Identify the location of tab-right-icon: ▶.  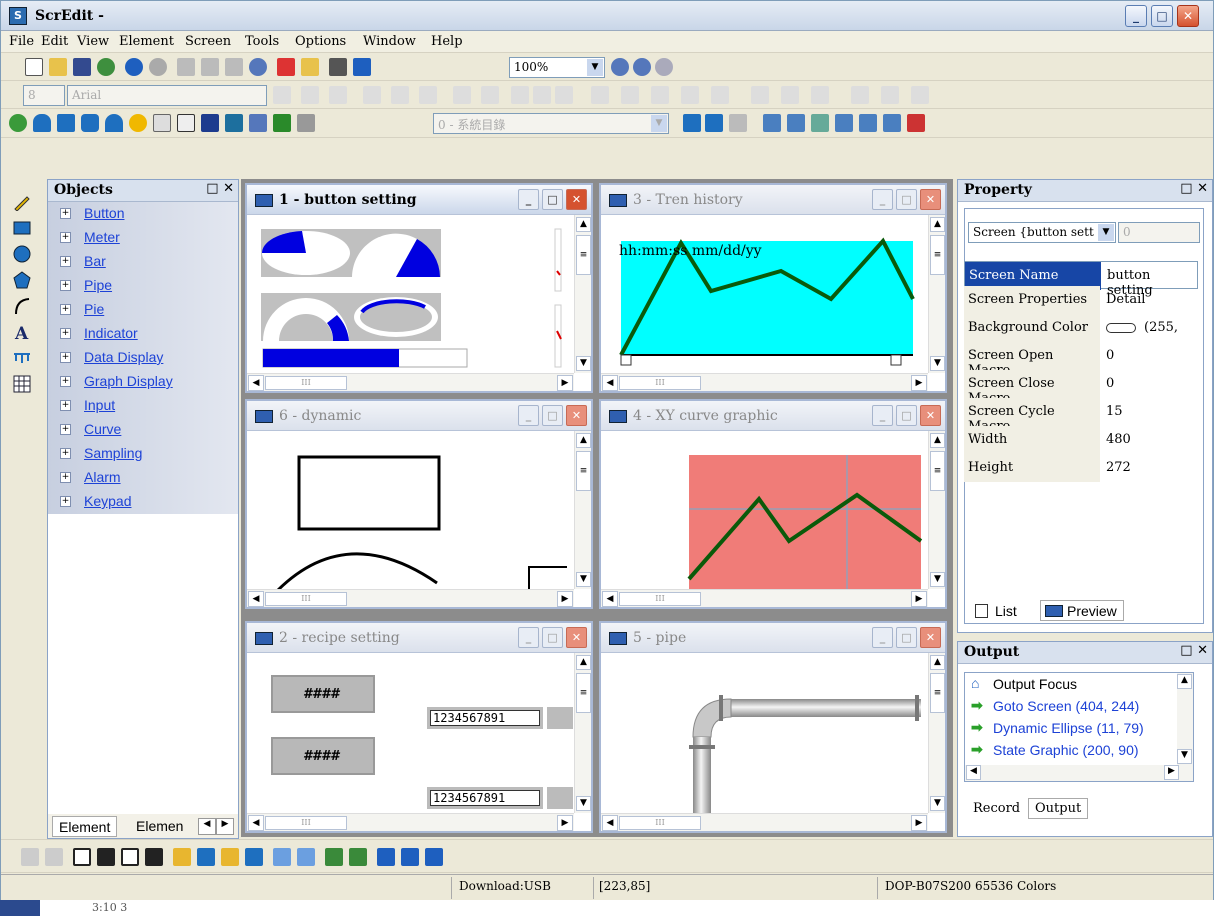
(225, 826).